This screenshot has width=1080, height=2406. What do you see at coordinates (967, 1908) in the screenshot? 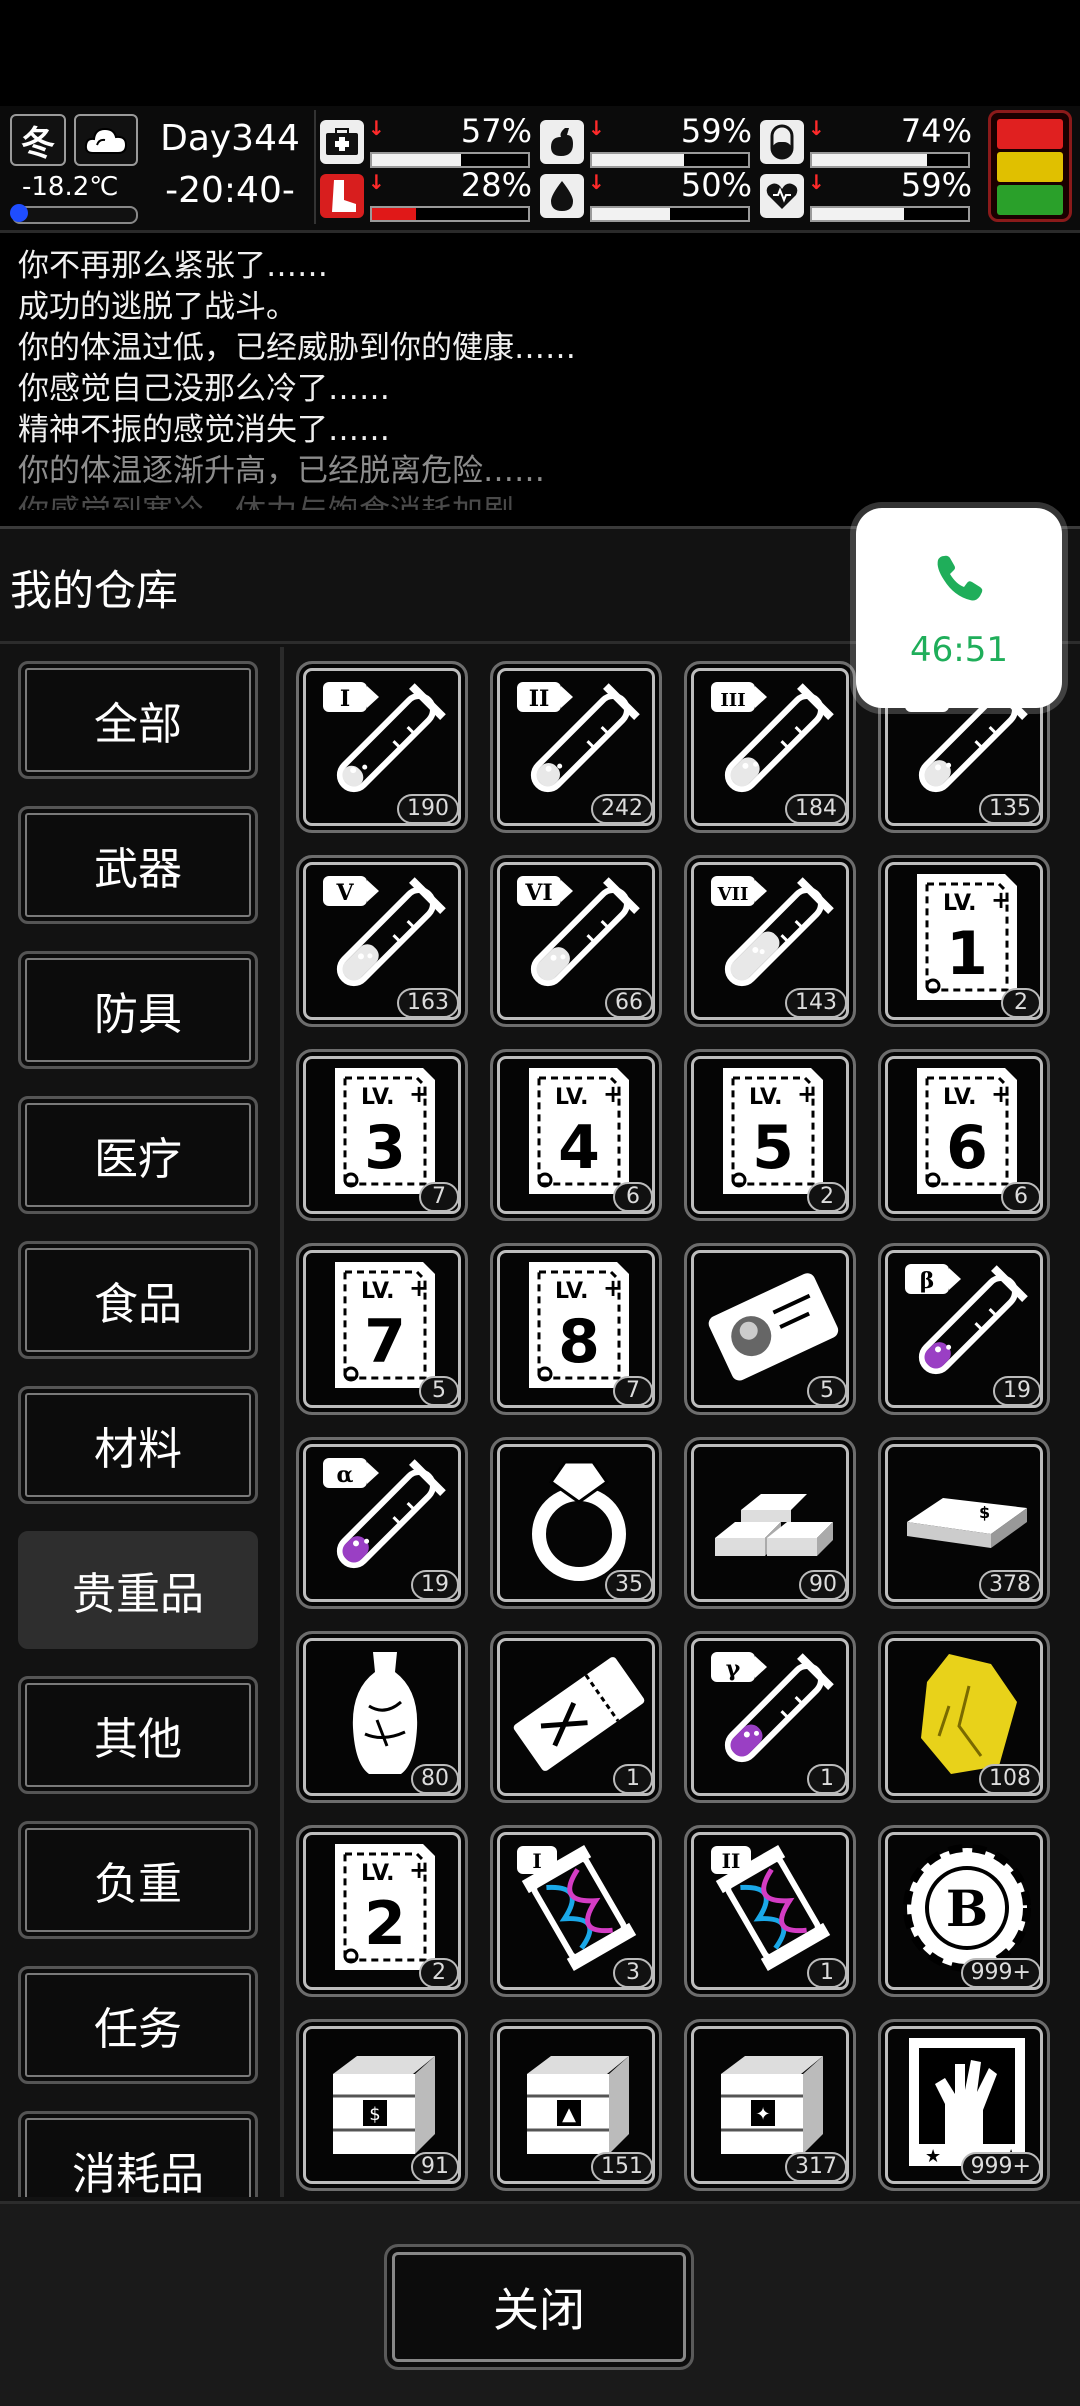
I see `svg-text: B` at bounding box center [967, 1908].